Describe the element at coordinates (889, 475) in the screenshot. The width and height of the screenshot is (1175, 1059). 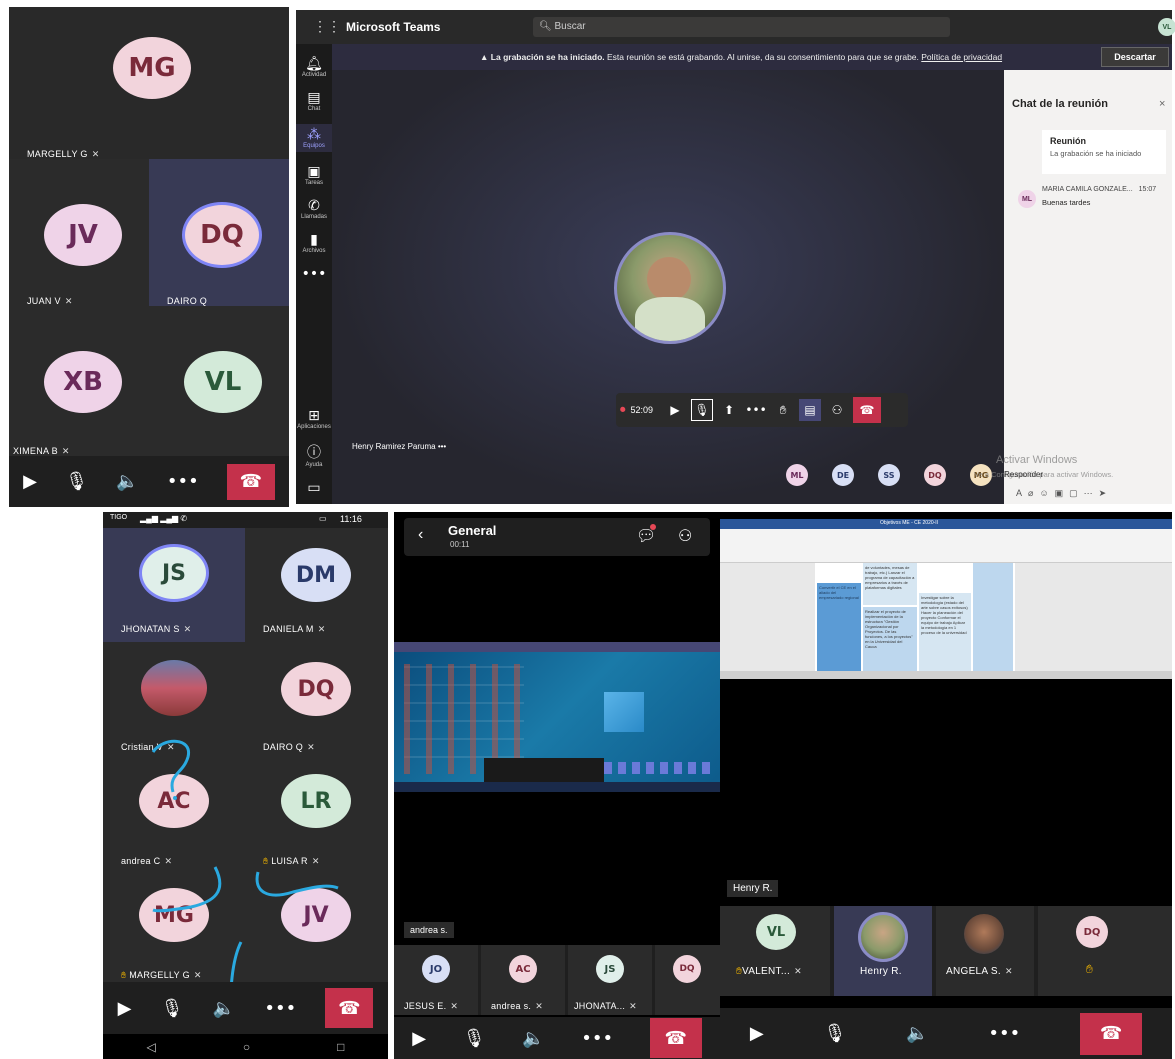
I see `participant-chip: SS` at that location.